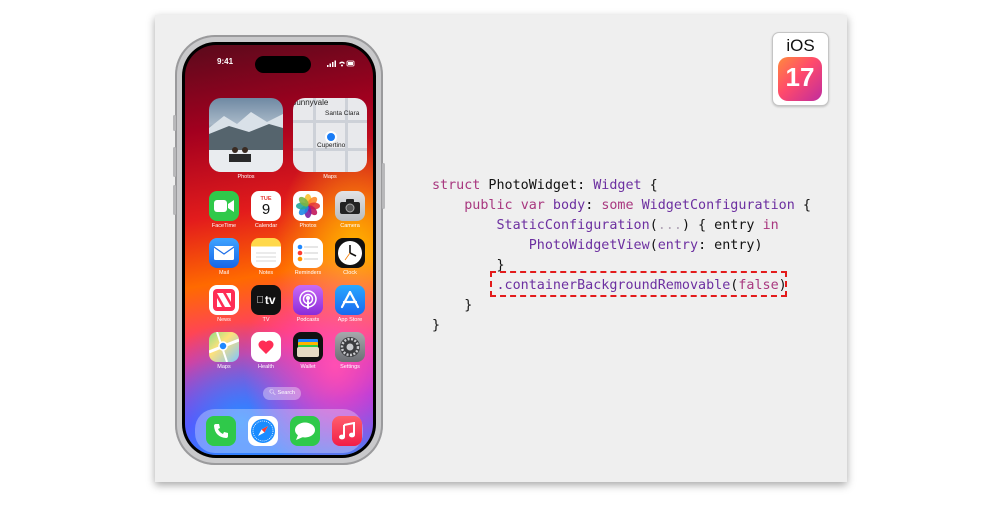  I want to click on function-name: PhotoWidgetView, so click(589, 245).